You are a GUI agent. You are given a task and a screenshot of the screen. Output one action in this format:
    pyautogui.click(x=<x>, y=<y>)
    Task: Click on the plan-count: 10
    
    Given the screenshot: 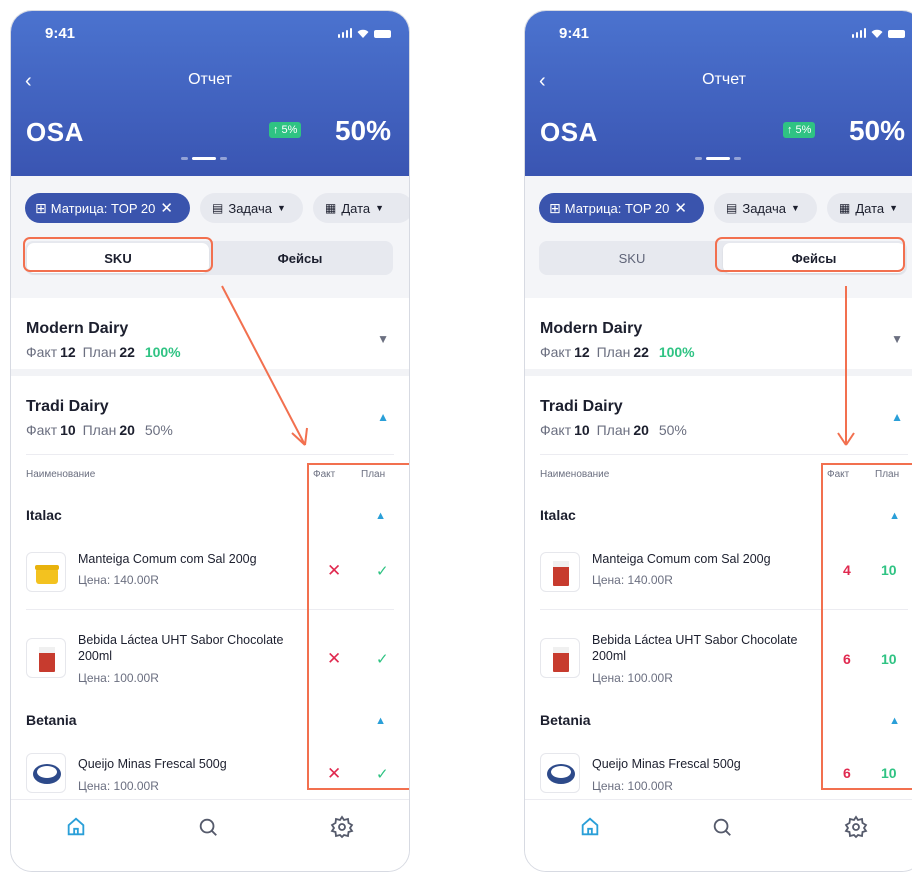 What is the action you would take?
    pyautogui.click(x=889, y=659)
    